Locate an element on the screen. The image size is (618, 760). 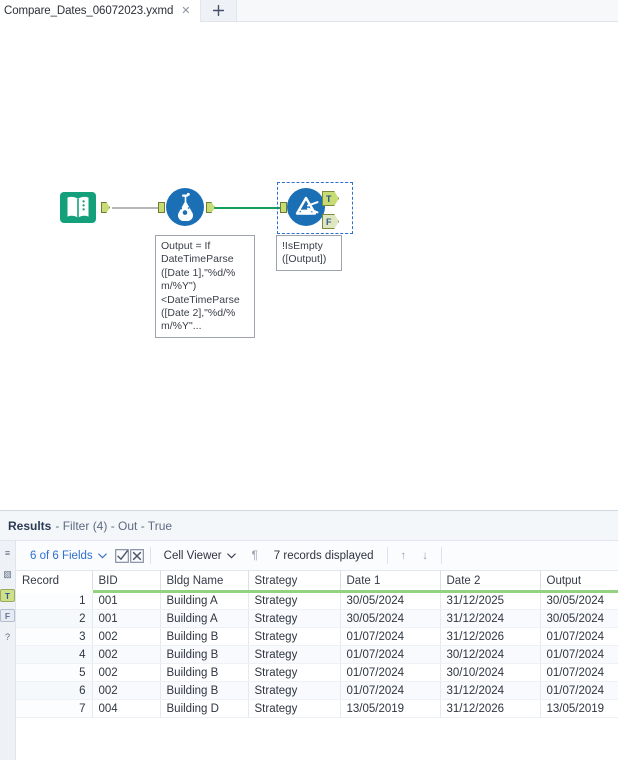
scroll-up-icon: ↑ is located at coordinates (404, 556).